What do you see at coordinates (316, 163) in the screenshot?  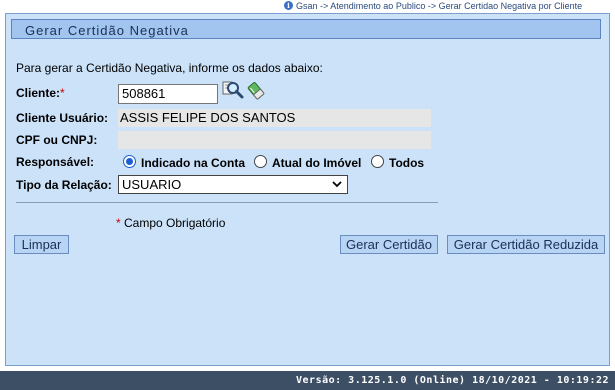 I see `radio-label-atual-do-imovel: Atual do Imóvel` at bounding box center [316, 163].